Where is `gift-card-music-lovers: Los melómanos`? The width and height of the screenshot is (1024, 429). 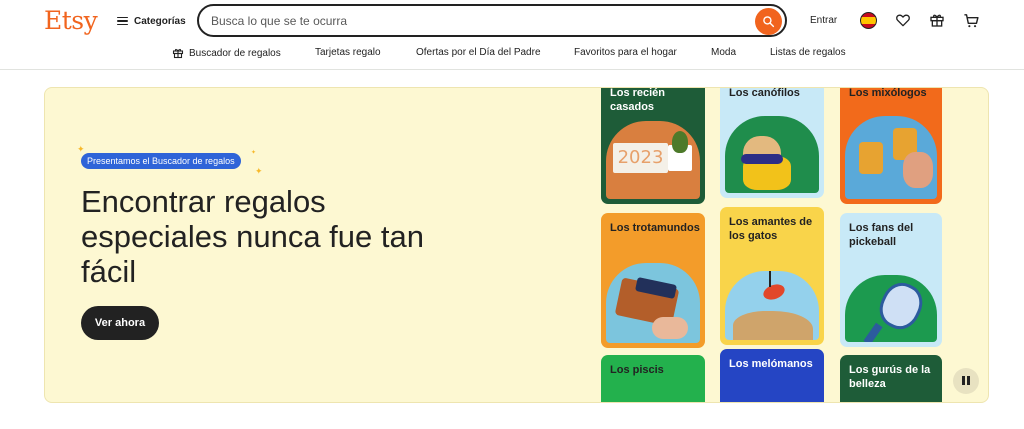 gift-card-music-lovers: Los melómanos is located at coordinates (772, 375).